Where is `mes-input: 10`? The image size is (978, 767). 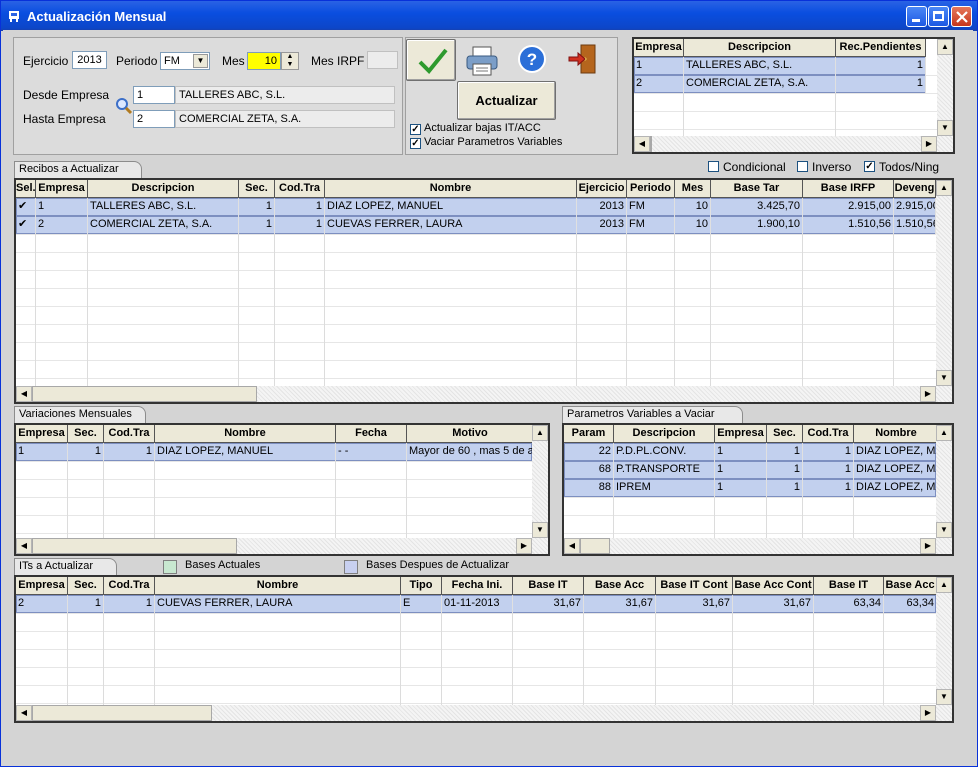
mes-input: 10 is located at coordinates (264, 61).